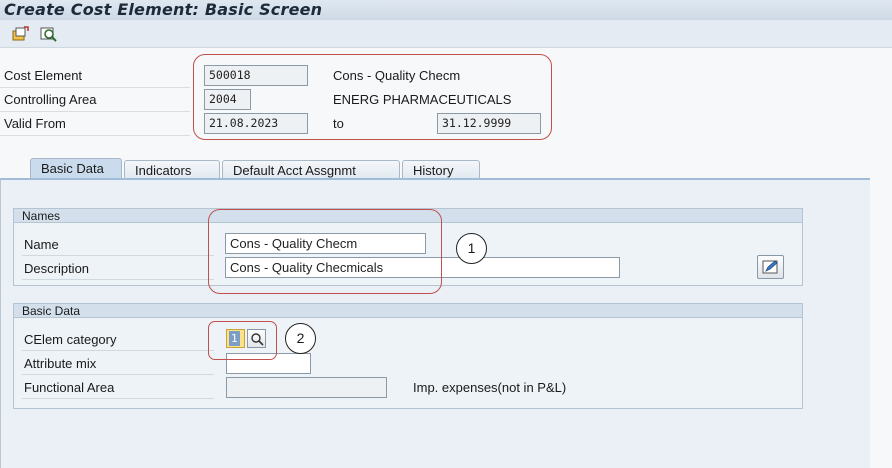  What do you see at coordinates (21, 34) in the screenshot?
I see `create-icon` at bounding box center [21, 34].